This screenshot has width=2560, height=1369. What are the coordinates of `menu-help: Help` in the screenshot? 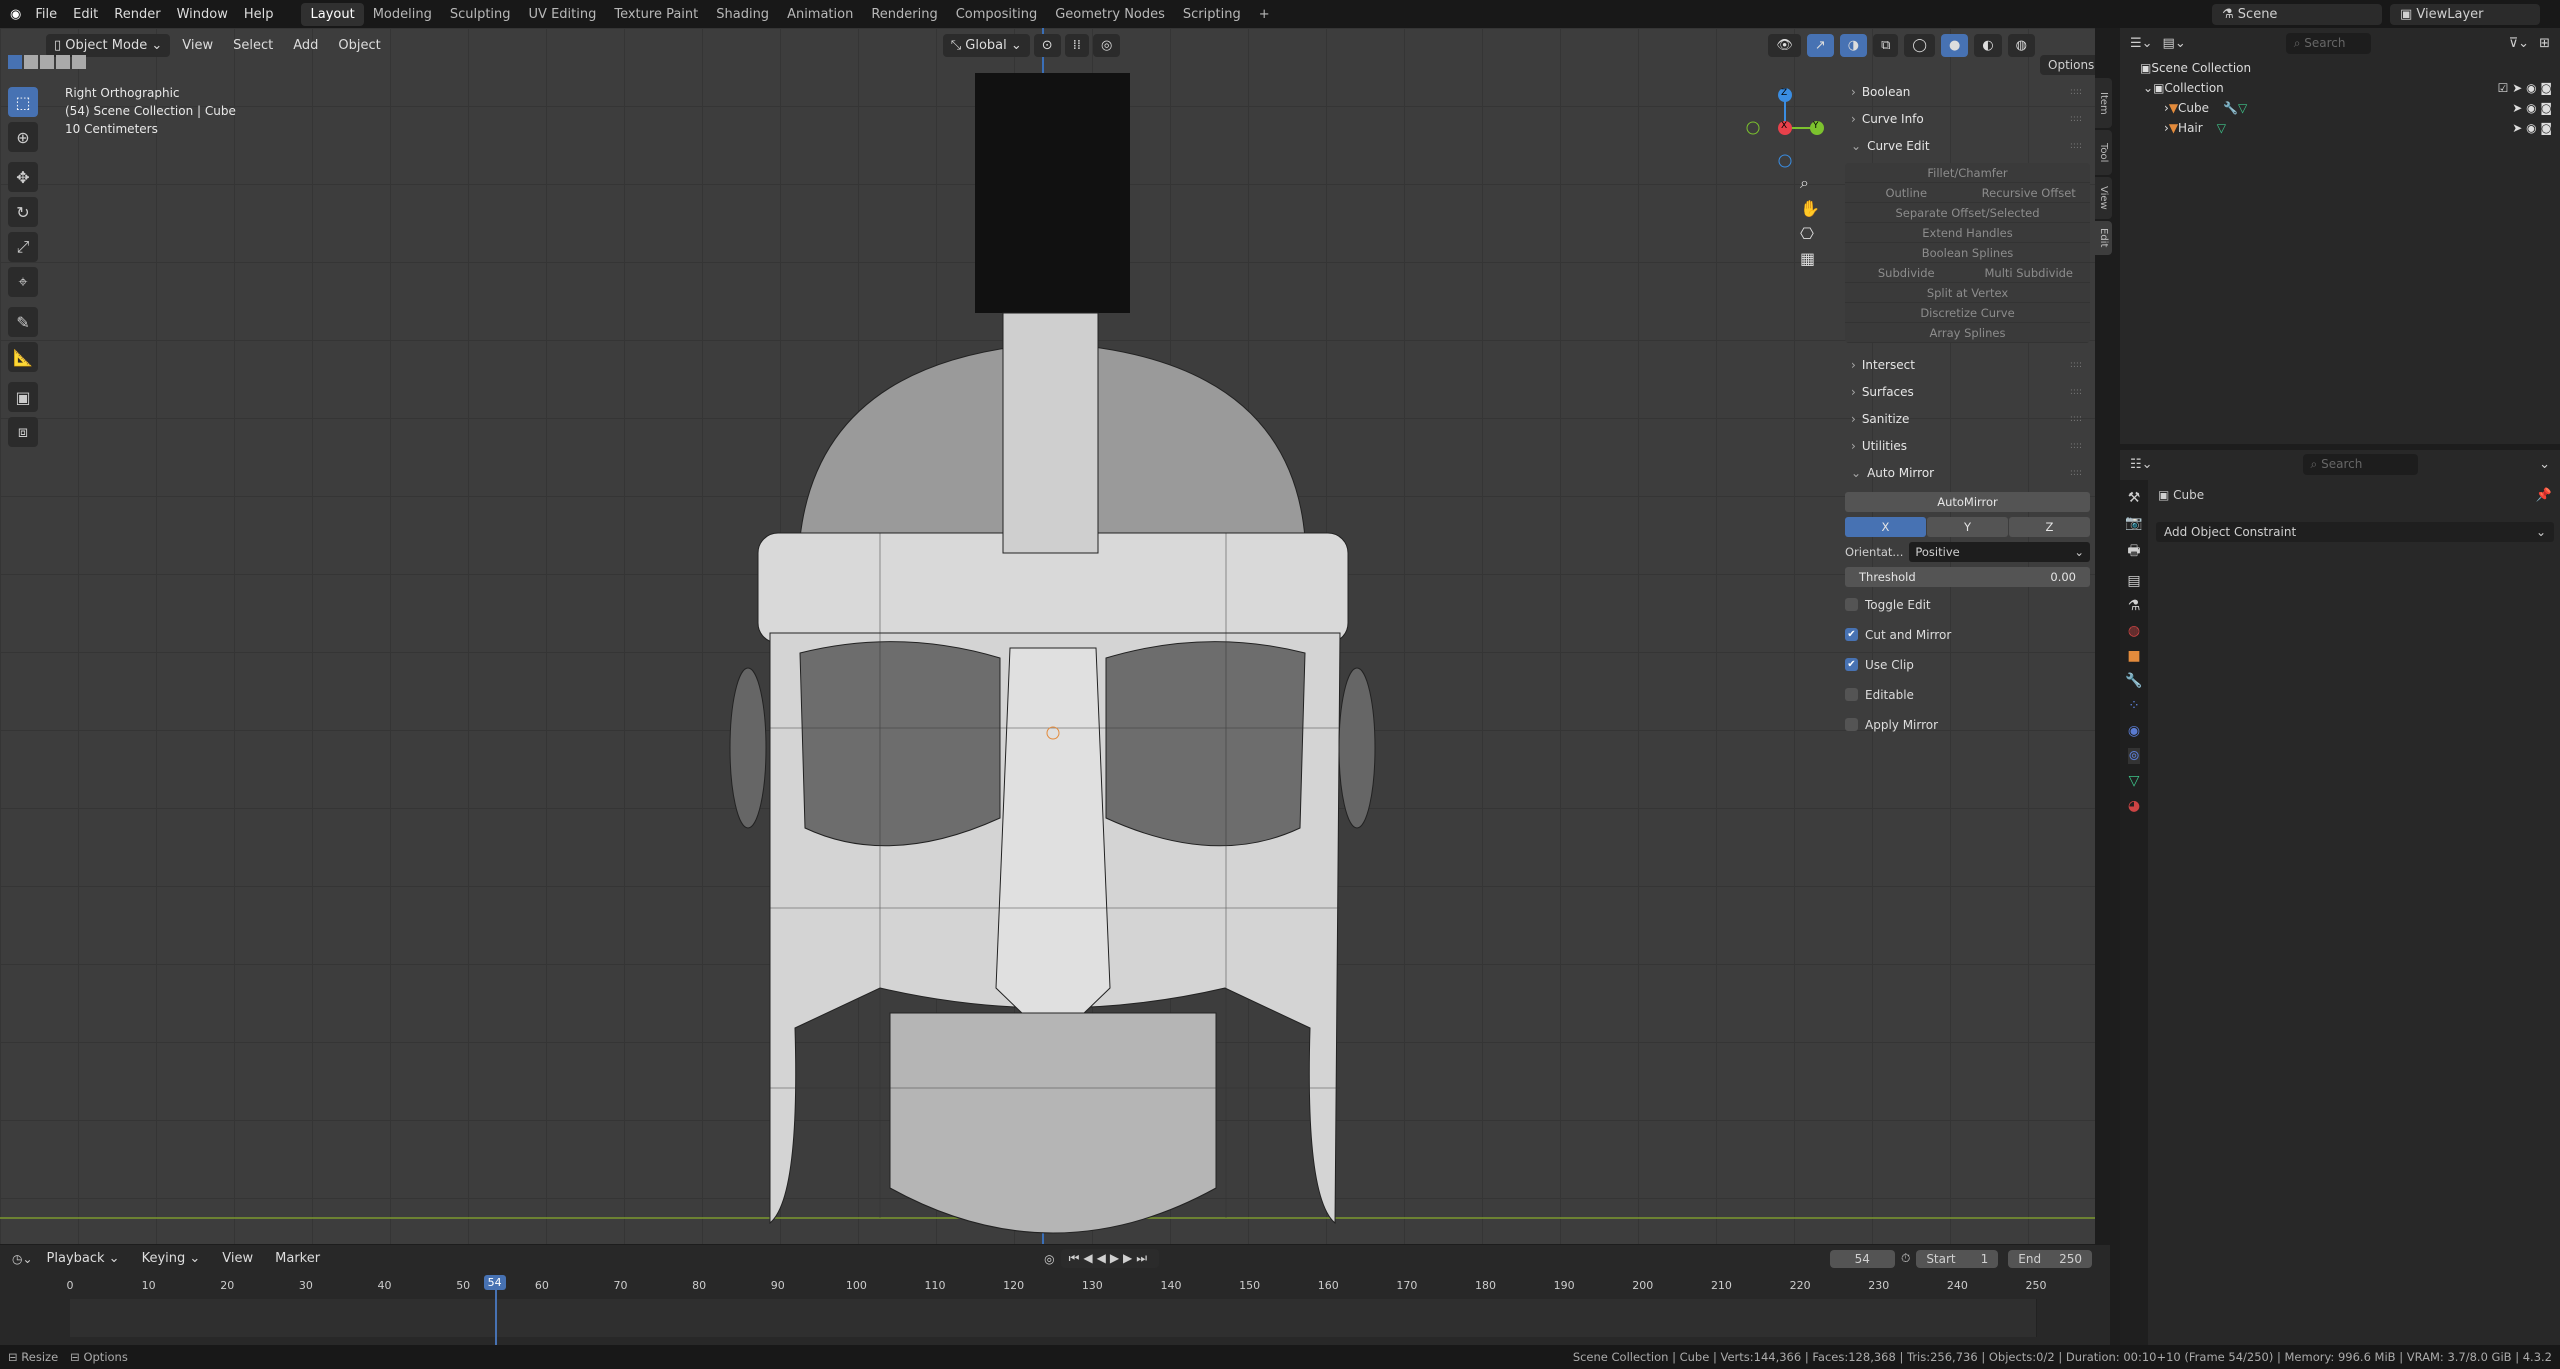 It's located at (259, 14).